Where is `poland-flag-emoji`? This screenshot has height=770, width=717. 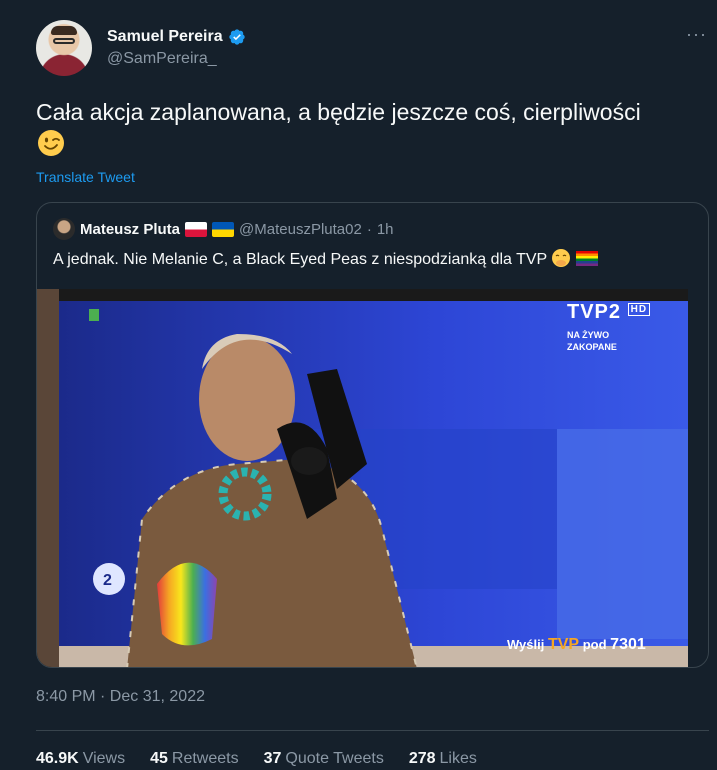 poland-flag-emoji is located at coordinates (196, 229).